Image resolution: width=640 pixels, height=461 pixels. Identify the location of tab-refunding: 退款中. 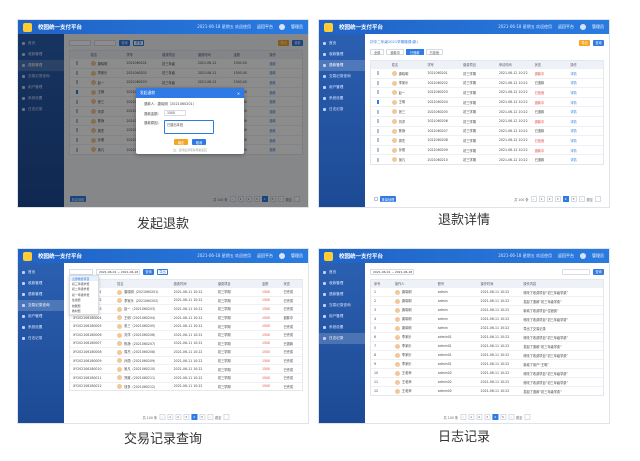
(395, 52).